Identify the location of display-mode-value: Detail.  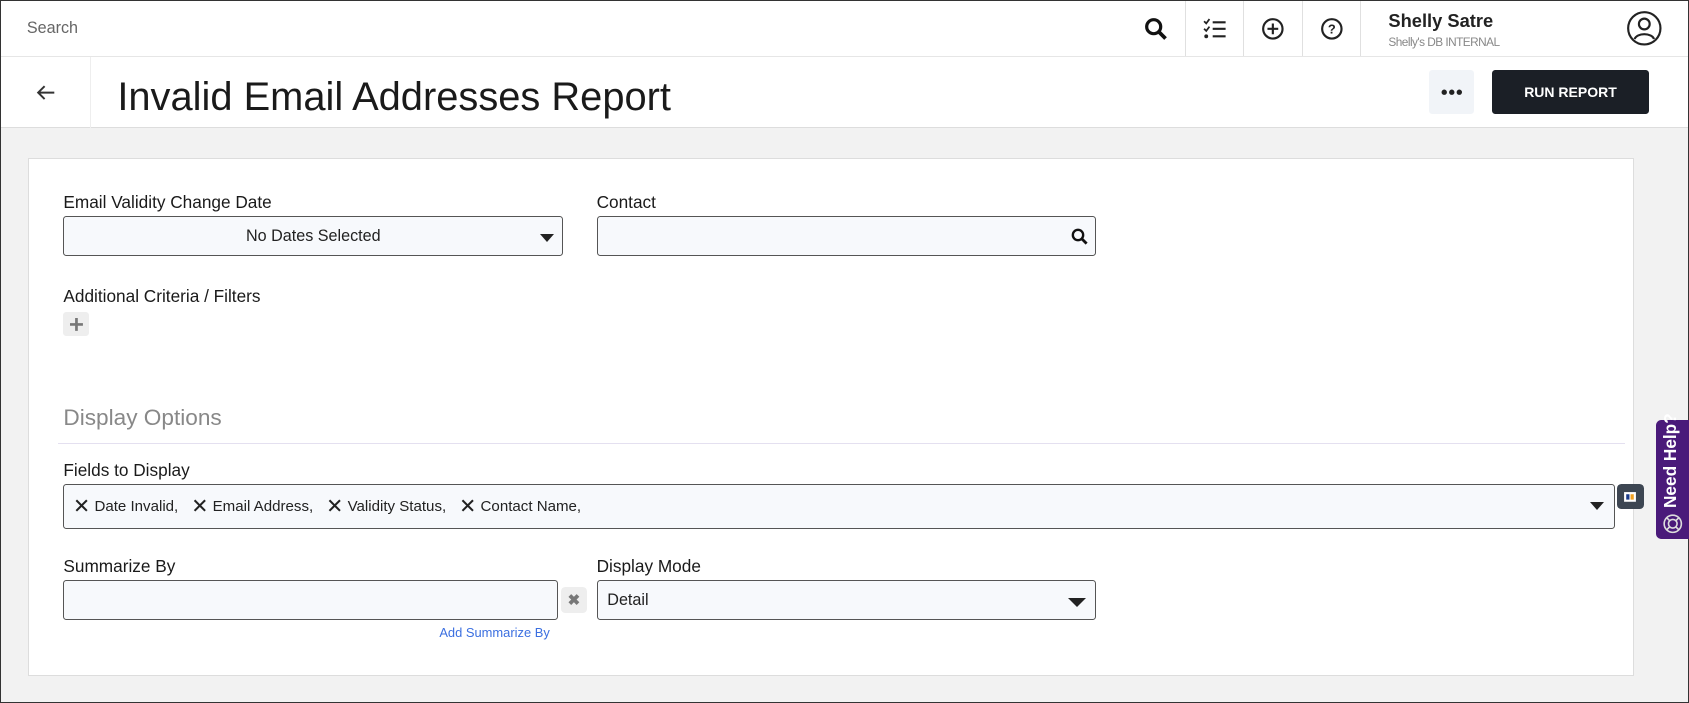
(628, 600).